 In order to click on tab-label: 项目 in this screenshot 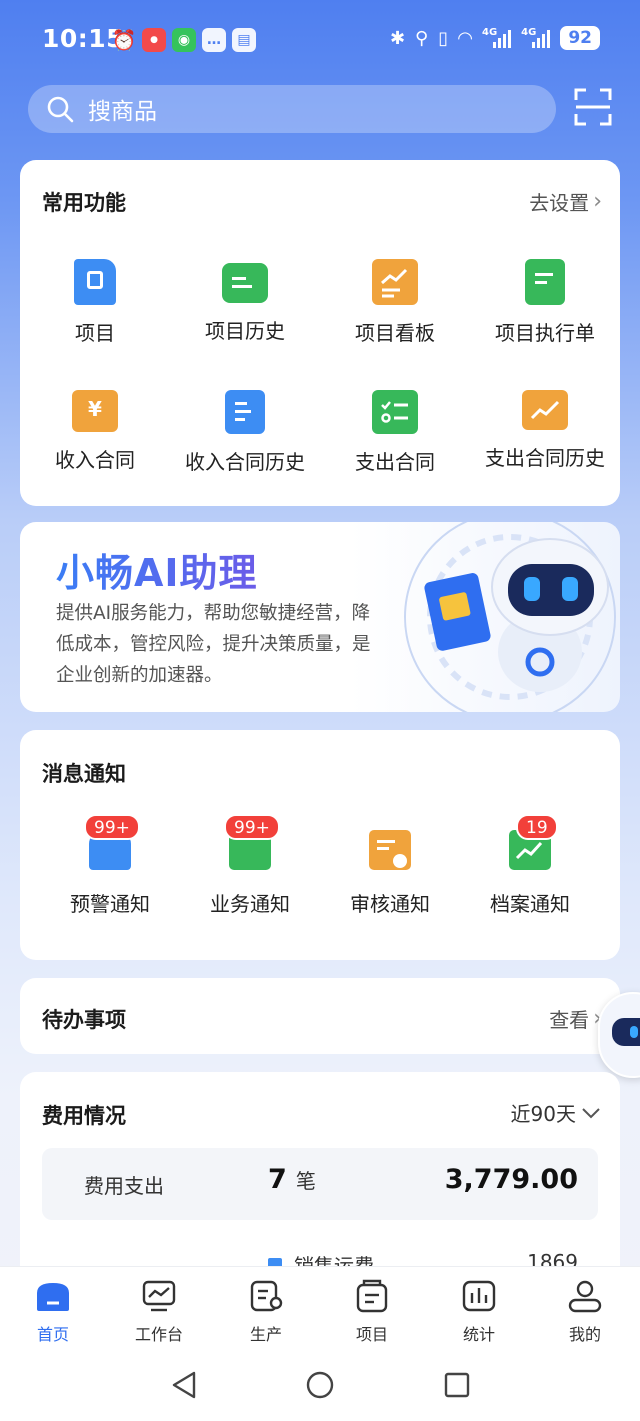, I will do `click(371, 1334)`.